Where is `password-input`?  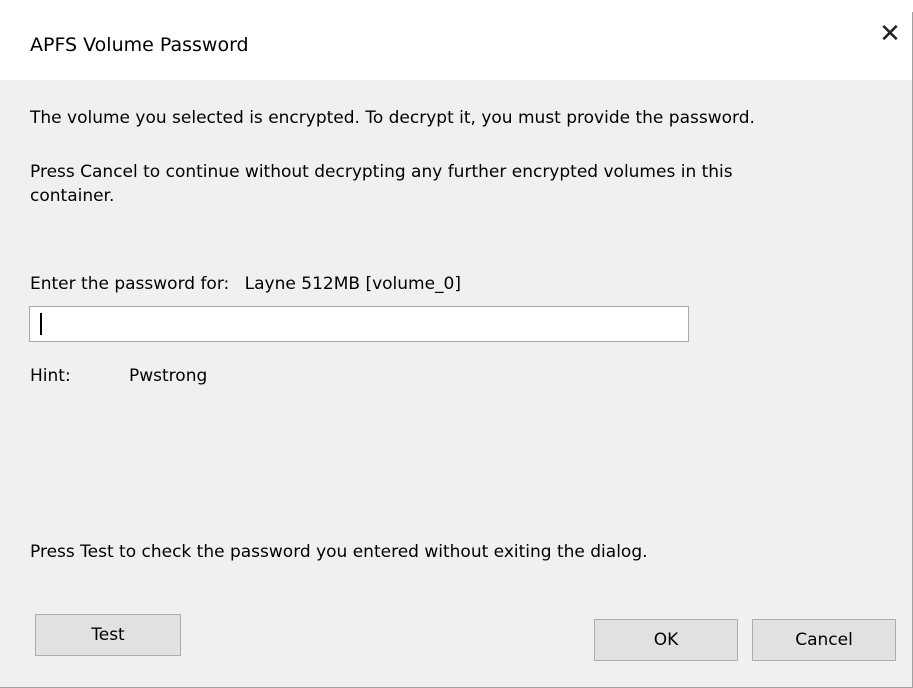
password-input is located at coordinates (359, 324).